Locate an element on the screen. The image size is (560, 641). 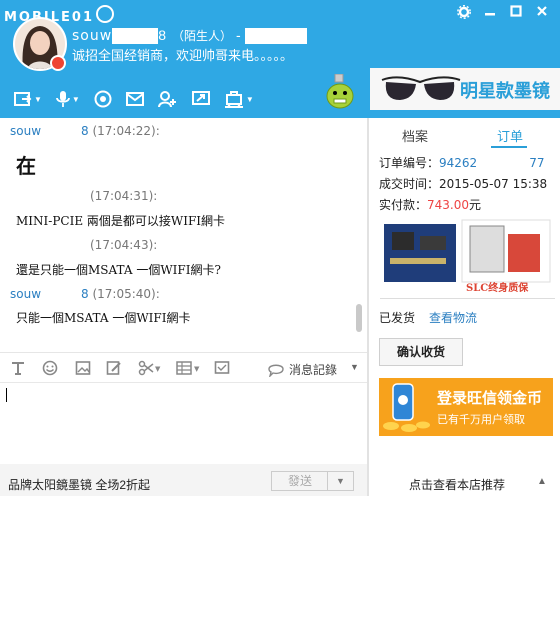
contact-name-suffix: 8 is located at coordinates (162, 35).